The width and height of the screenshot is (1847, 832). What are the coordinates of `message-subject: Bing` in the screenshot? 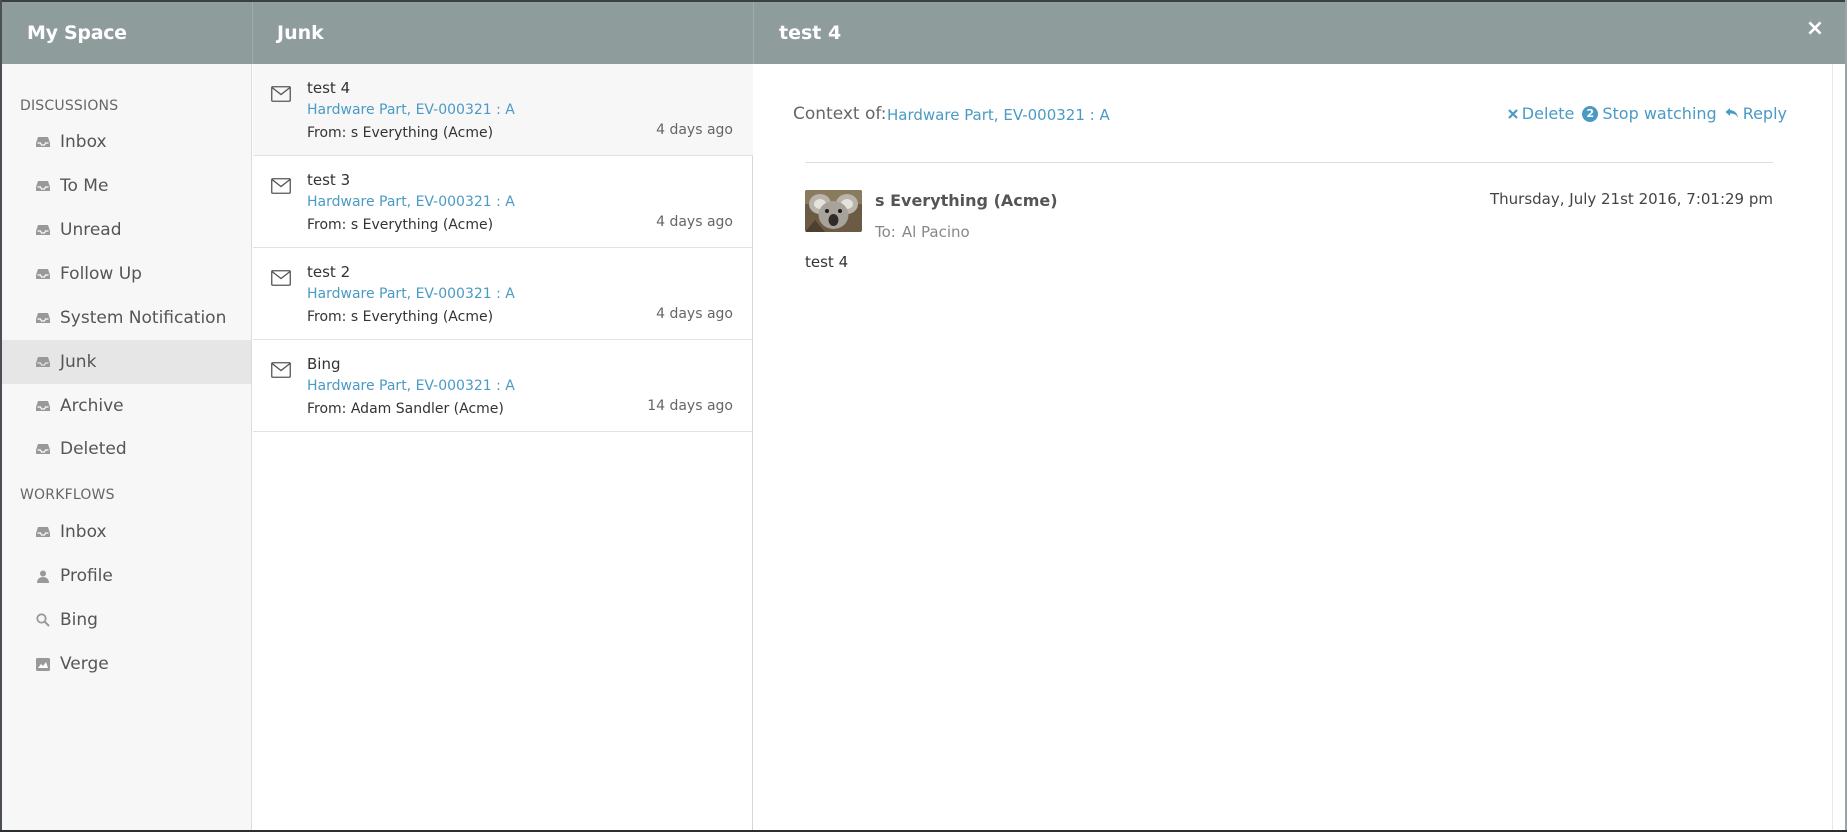 It's located at (324, 364).